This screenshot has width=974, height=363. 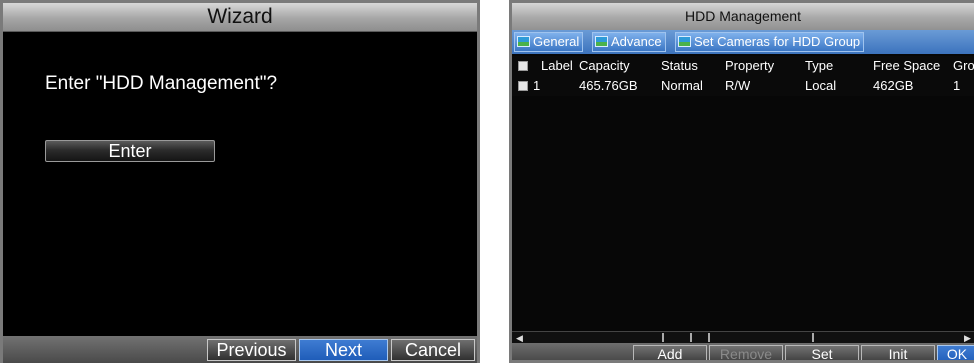 I want to click on column-property: Property, so click(x=750, y=65).